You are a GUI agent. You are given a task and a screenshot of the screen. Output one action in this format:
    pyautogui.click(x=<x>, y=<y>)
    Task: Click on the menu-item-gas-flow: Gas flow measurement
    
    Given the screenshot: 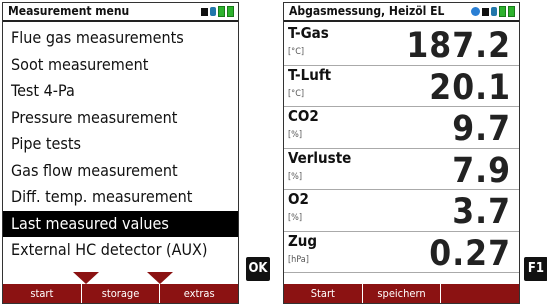 What is the action you would take?
    pyautogui.click(x=120, y=171)
    